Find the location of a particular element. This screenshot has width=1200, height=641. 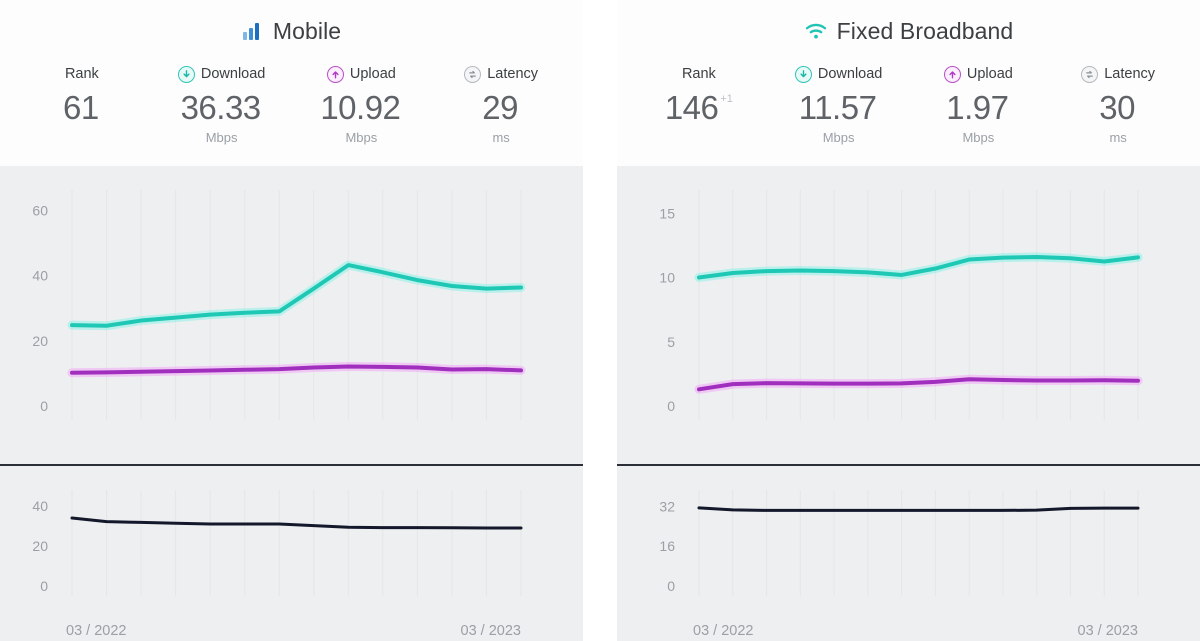

signal-bars-icon is located at coordinates (253, 31).